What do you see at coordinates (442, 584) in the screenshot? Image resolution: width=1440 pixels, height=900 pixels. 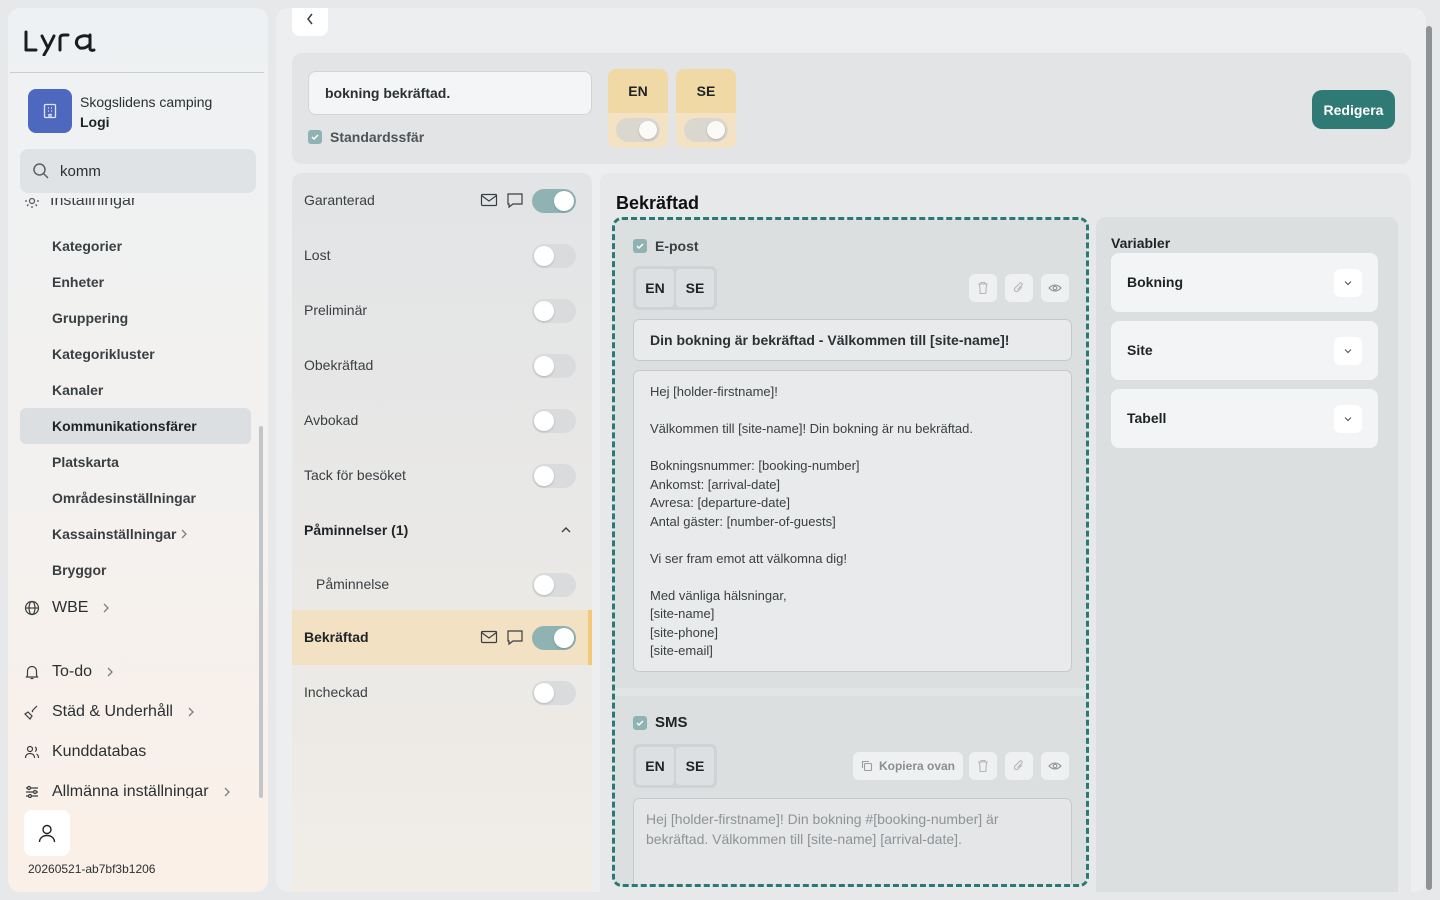 I see `status-row-paminnelse: Påminnelse` at bounding box center [442, 584].